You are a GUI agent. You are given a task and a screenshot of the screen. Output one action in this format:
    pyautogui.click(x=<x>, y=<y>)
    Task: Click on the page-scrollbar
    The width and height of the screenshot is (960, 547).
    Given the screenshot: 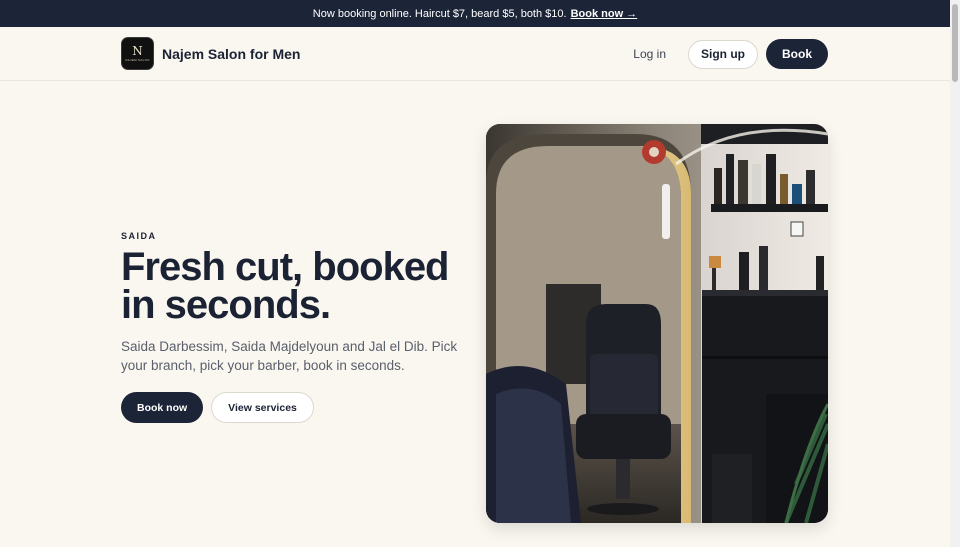 What is the action you would take?
    pyautogui.click(x=955, y=273)
    